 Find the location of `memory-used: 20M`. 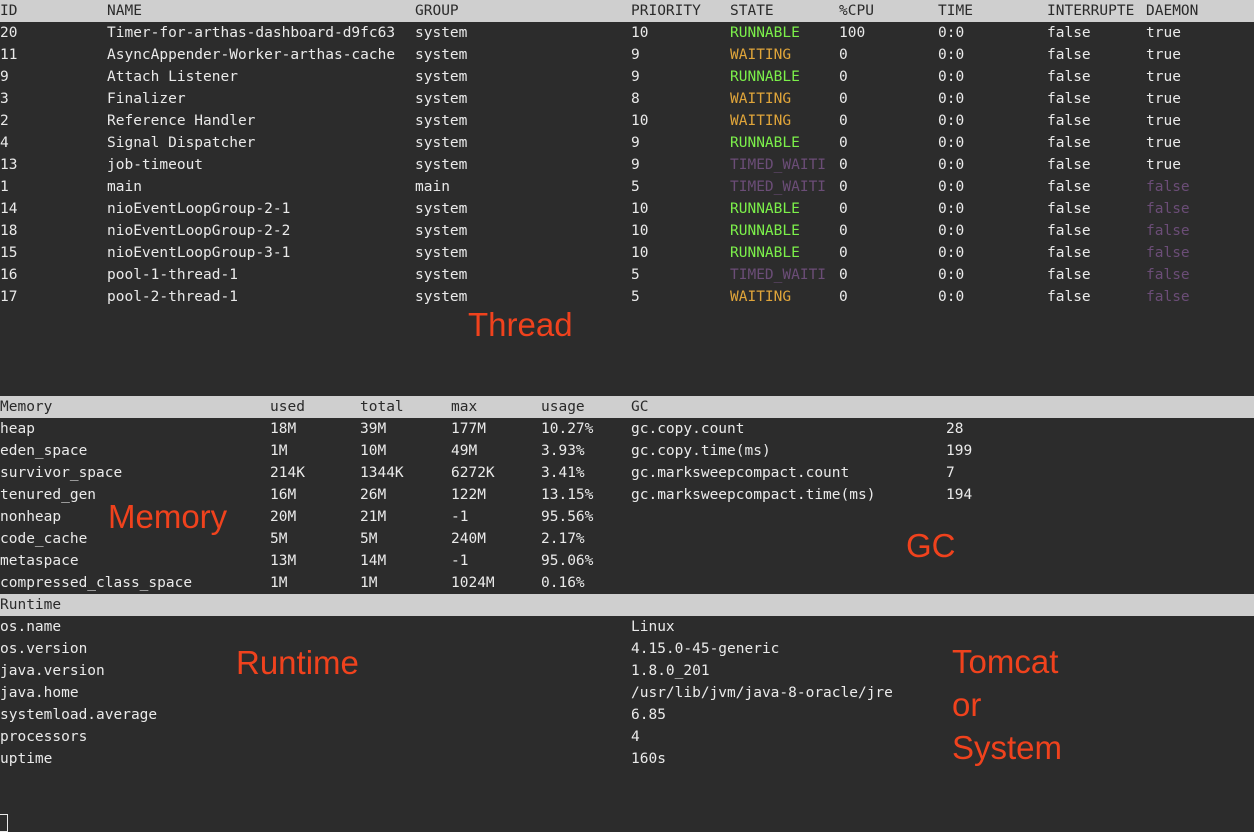

memory-used: 20M is located at coordinates (283, 517).